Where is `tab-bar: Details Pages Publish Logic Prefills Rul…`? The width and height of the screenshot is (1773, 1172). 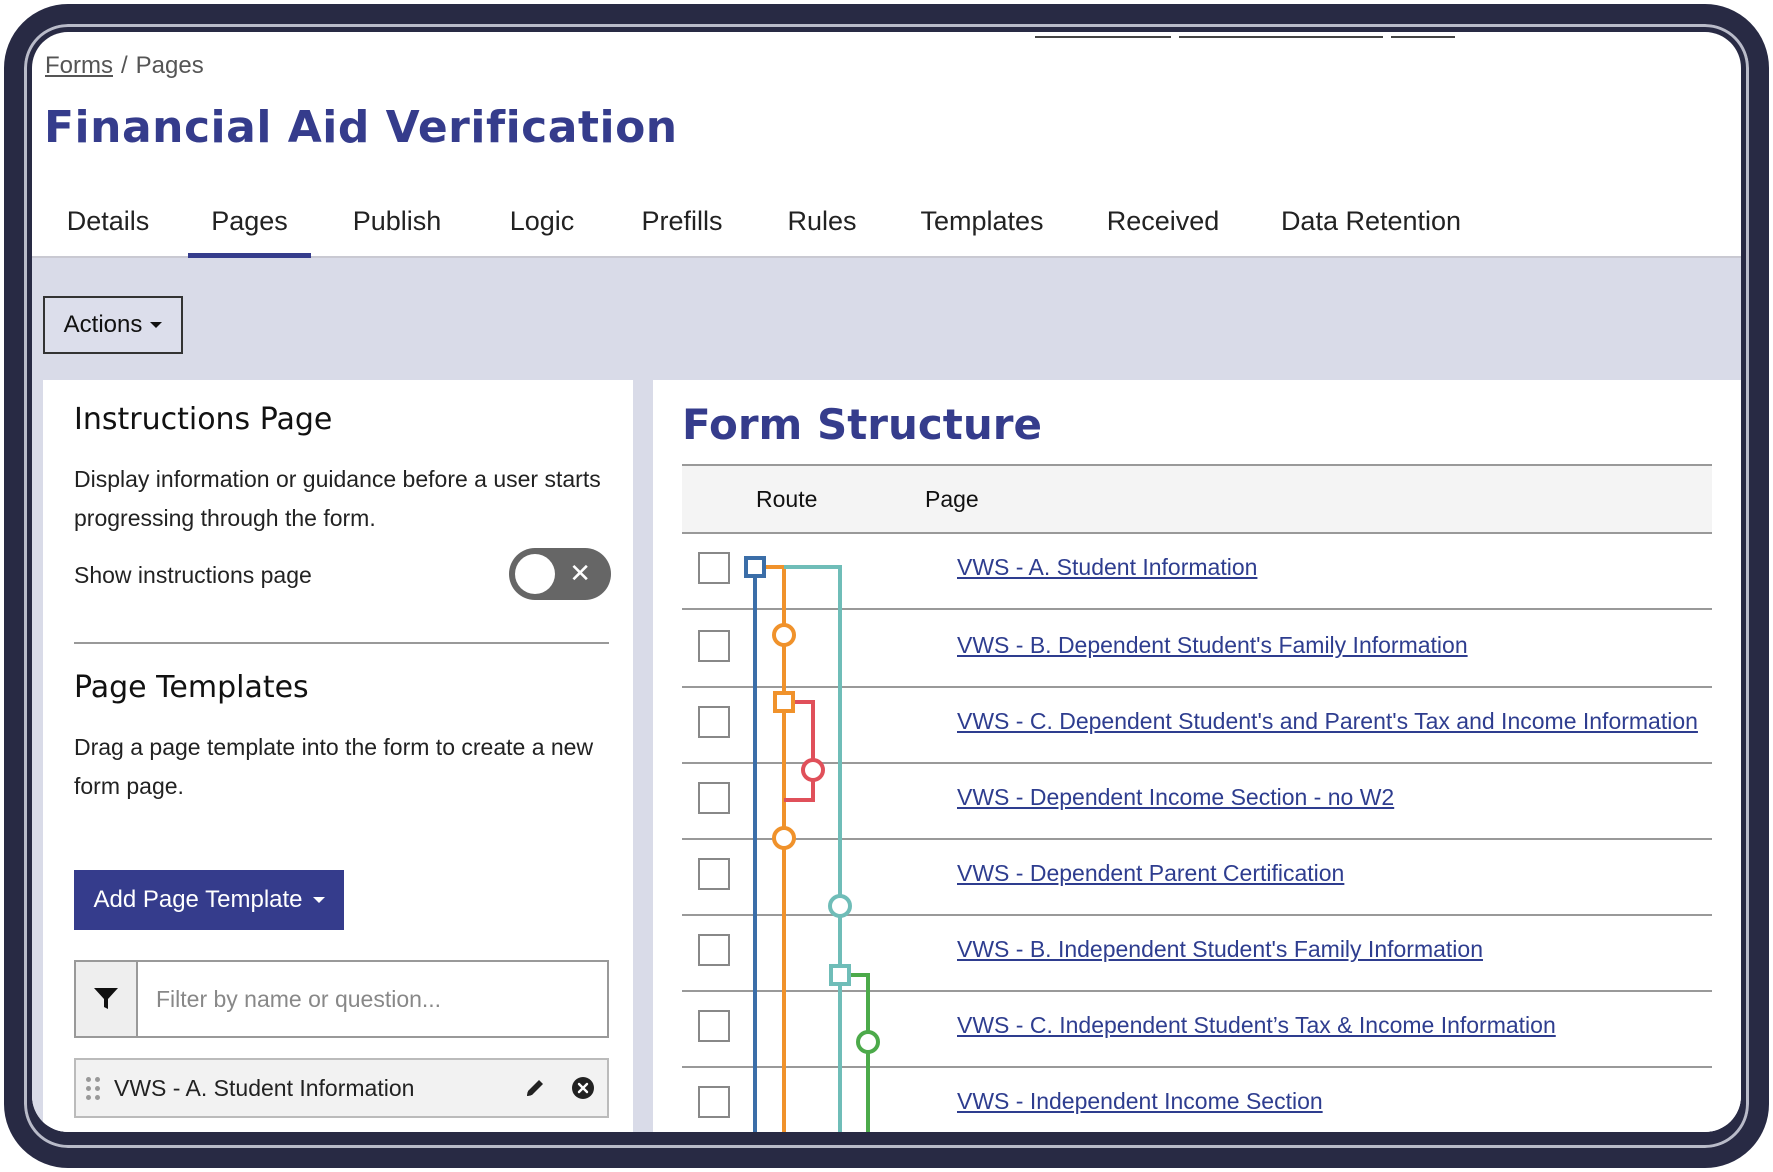 tab-bar: Details Pages Publish Logic Prefills Rul… is located at coordinates (886, 225).